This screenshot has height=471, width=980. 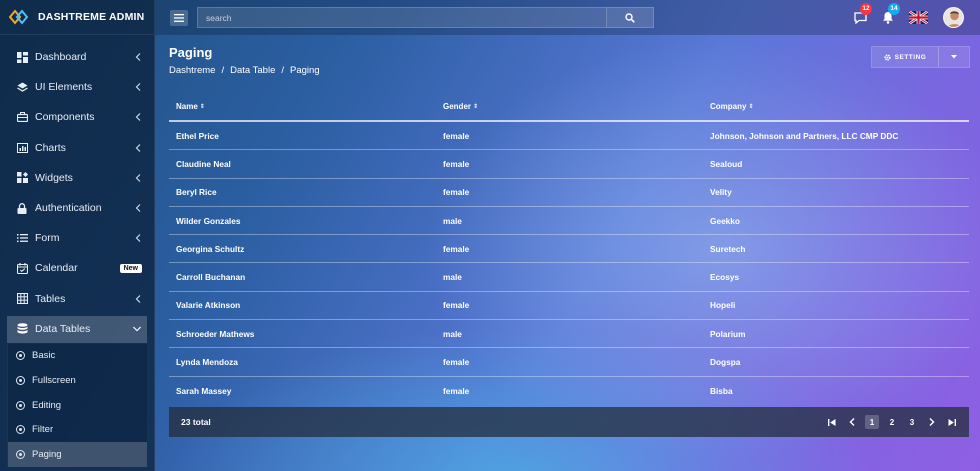 I want to click on sidebar-nav: Dashboard UI Elements Components Charts, so click(x=77, y=189).